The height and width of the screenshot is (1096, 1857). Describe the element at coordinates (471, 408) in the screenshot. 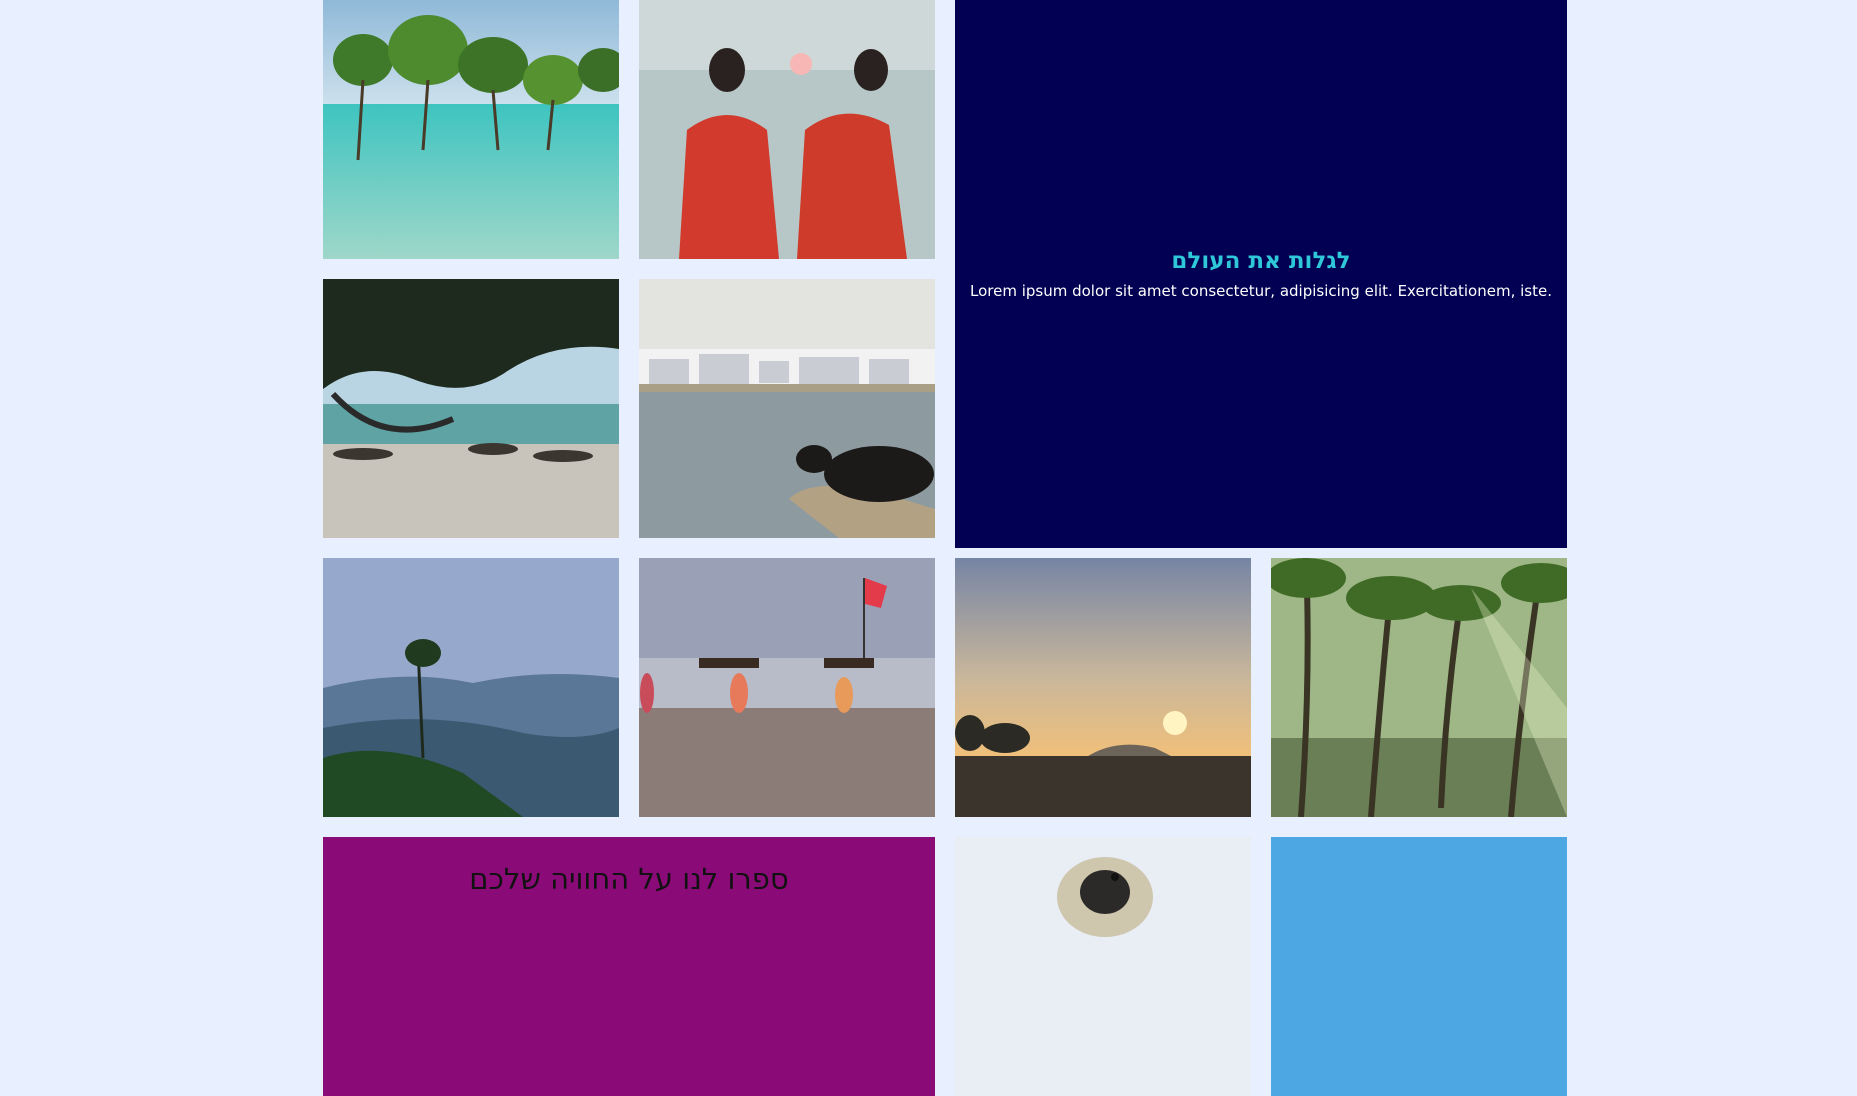

I see `gallery-photo-hammock` at that location.